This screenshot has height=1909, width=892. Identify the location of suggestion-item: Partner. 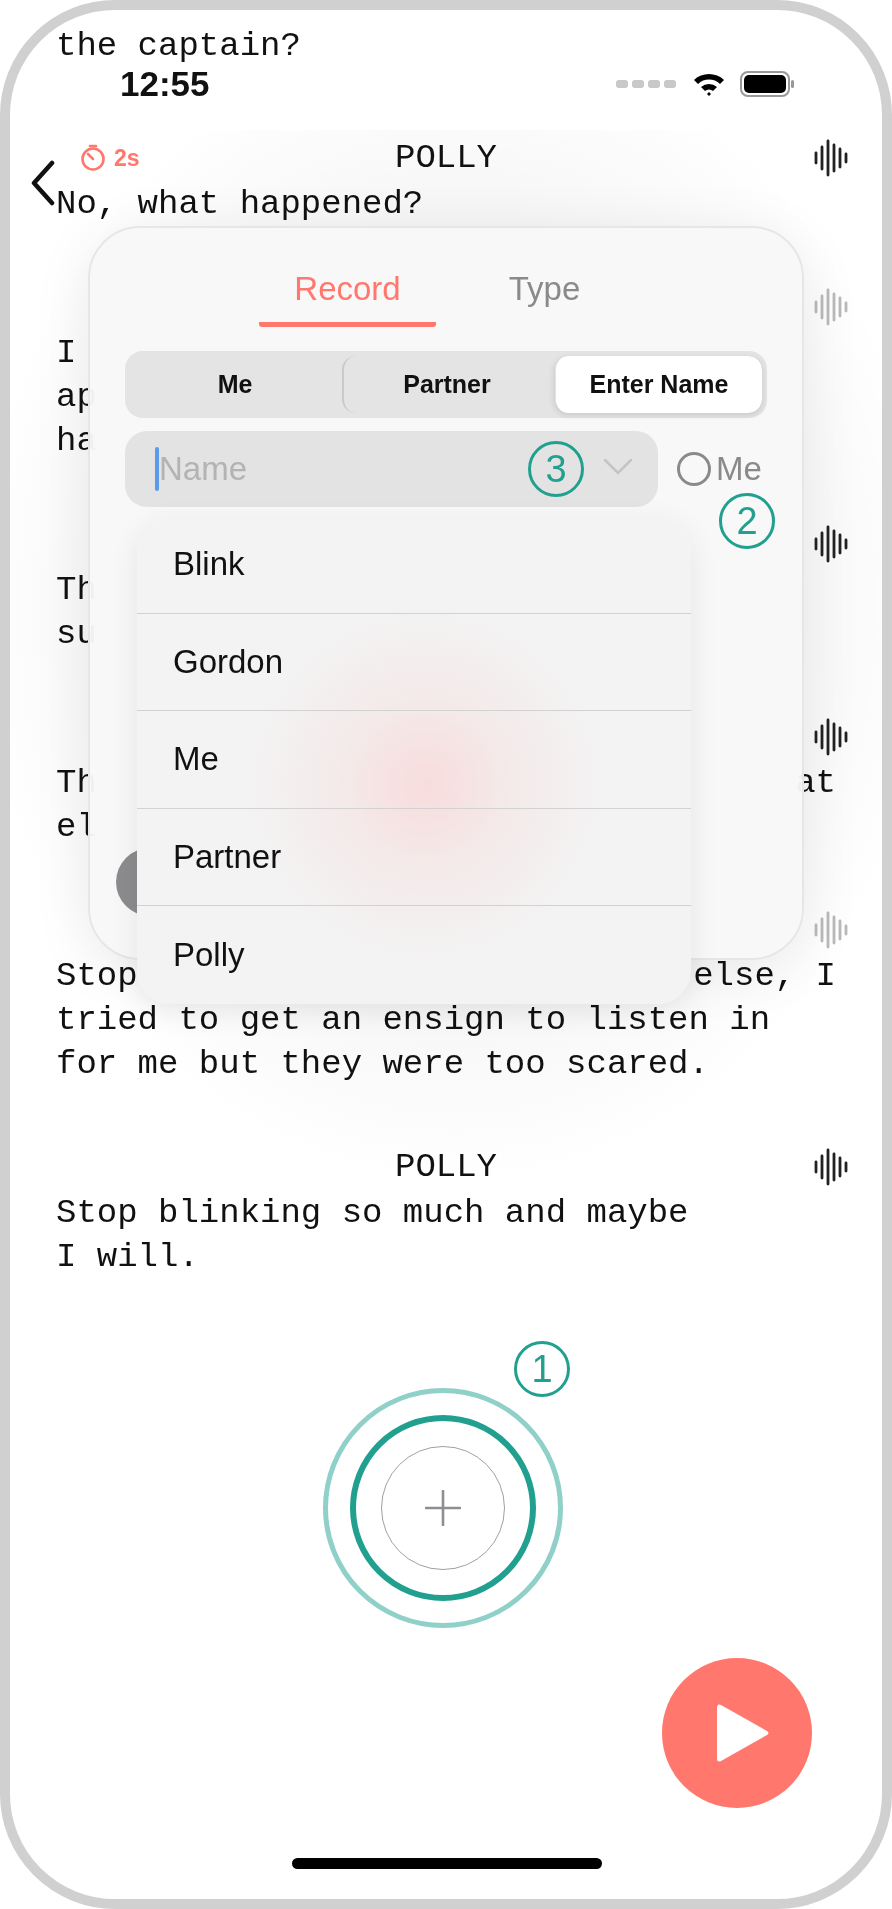
(414, 857).